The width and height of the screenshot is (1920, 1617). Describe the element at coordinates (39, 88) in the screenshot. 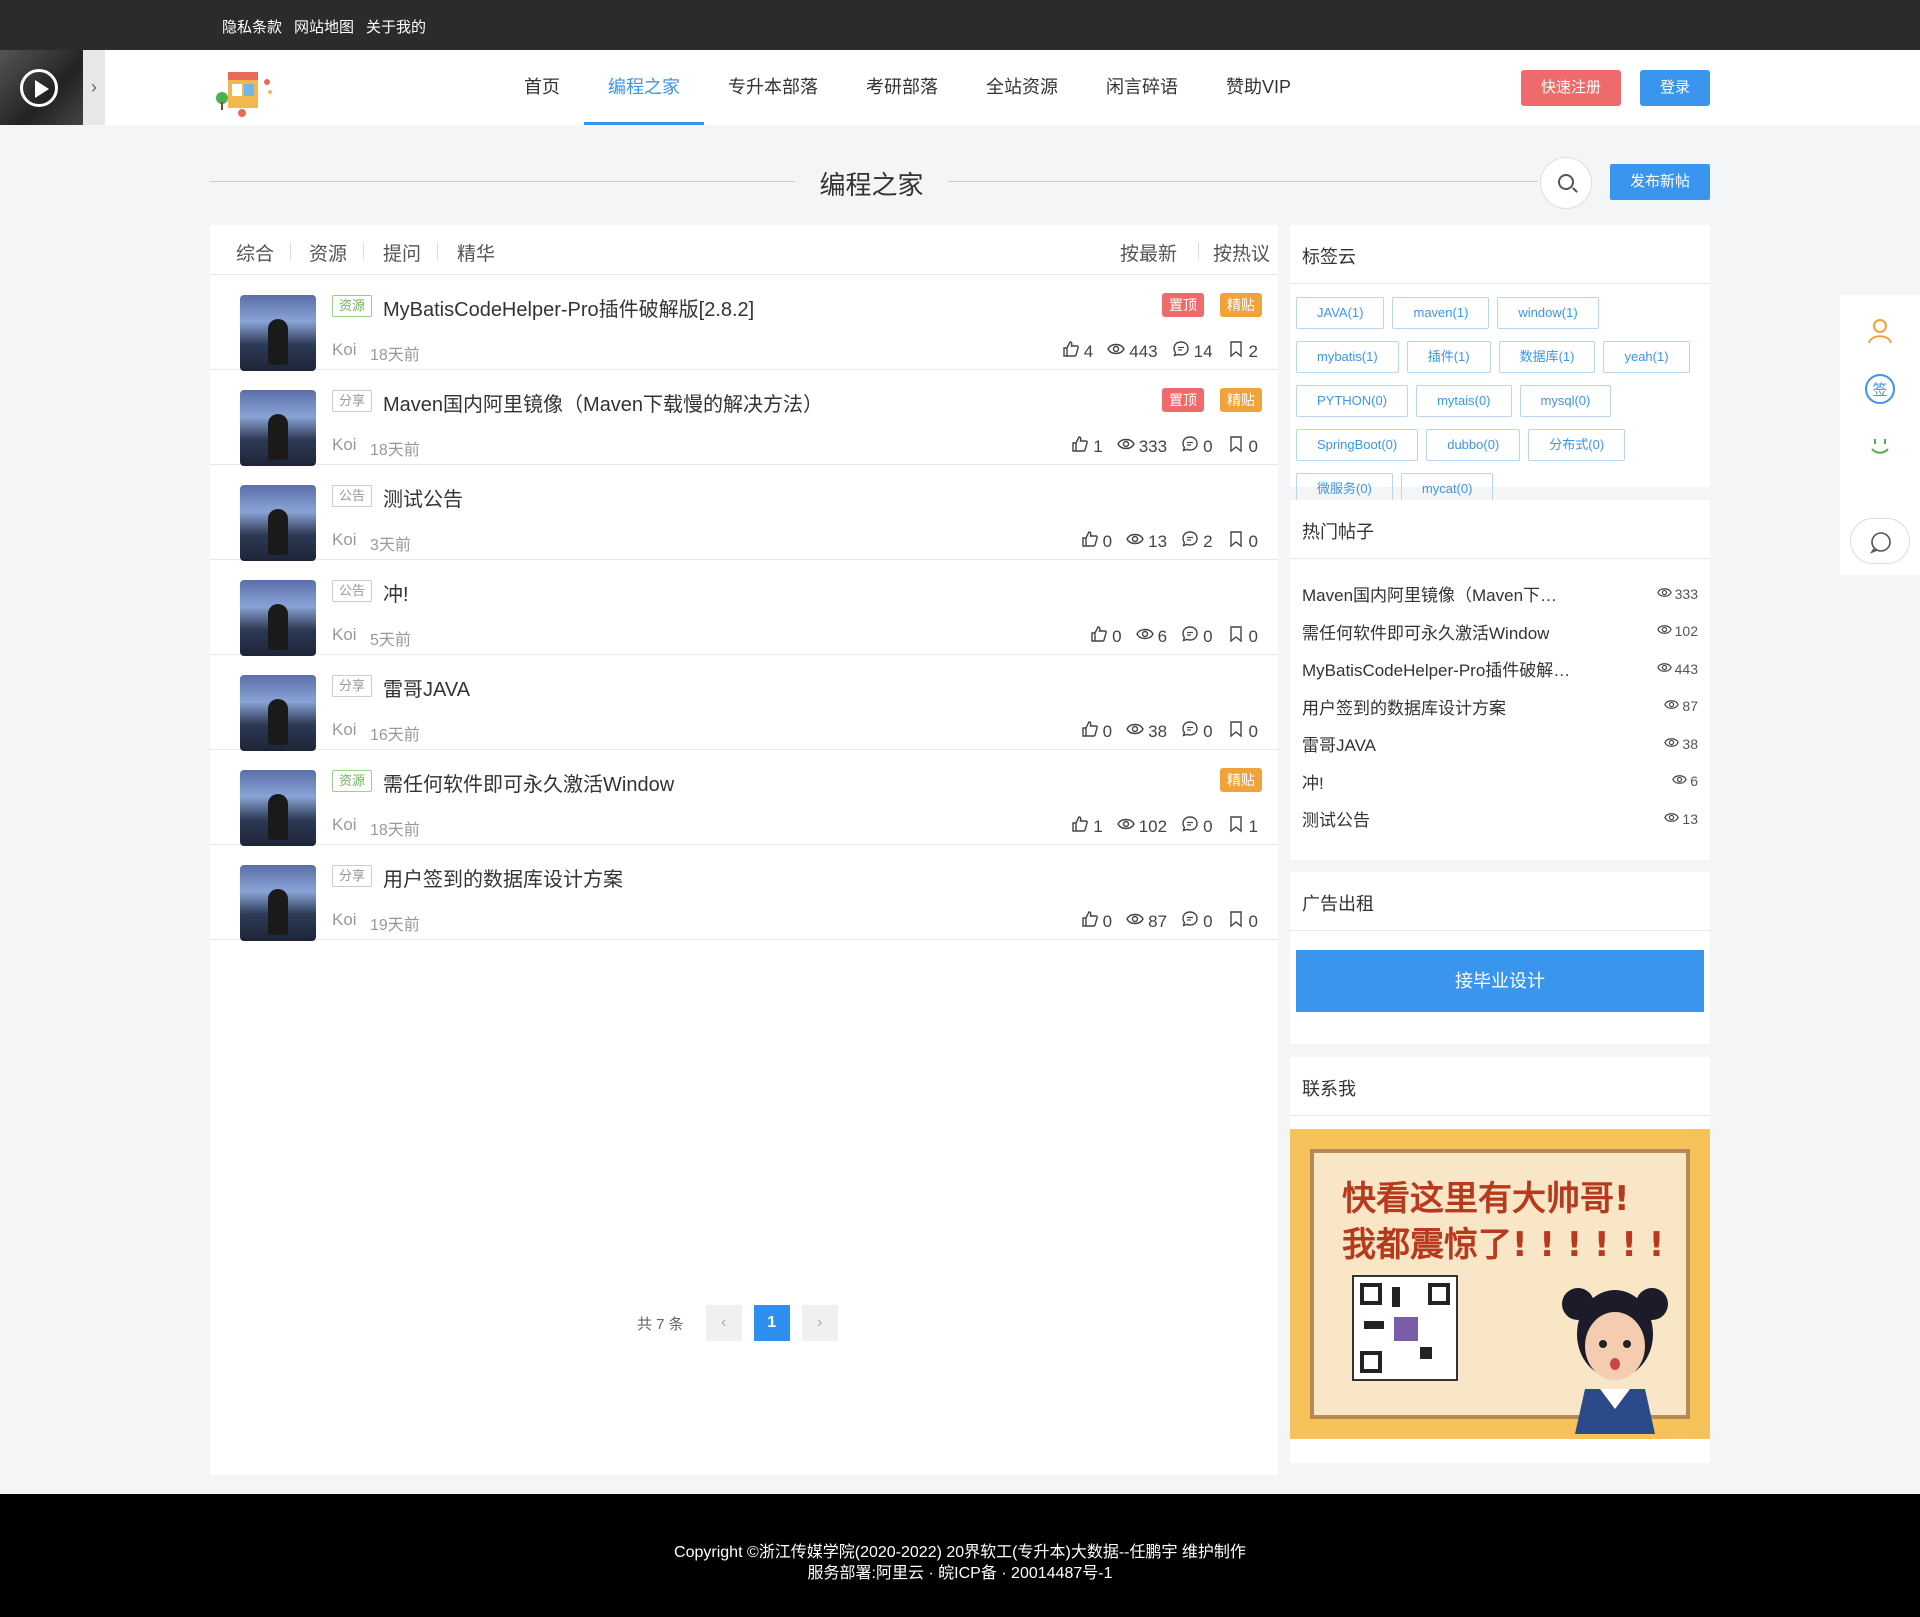

I see `play-icon` at that location.